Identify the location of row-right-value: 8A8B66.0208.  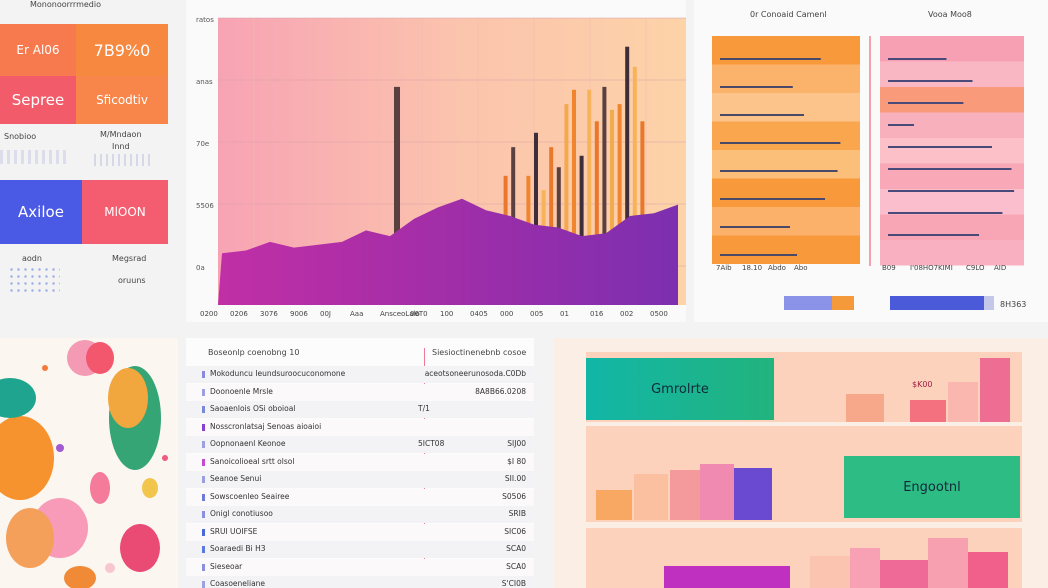
(500, 391).